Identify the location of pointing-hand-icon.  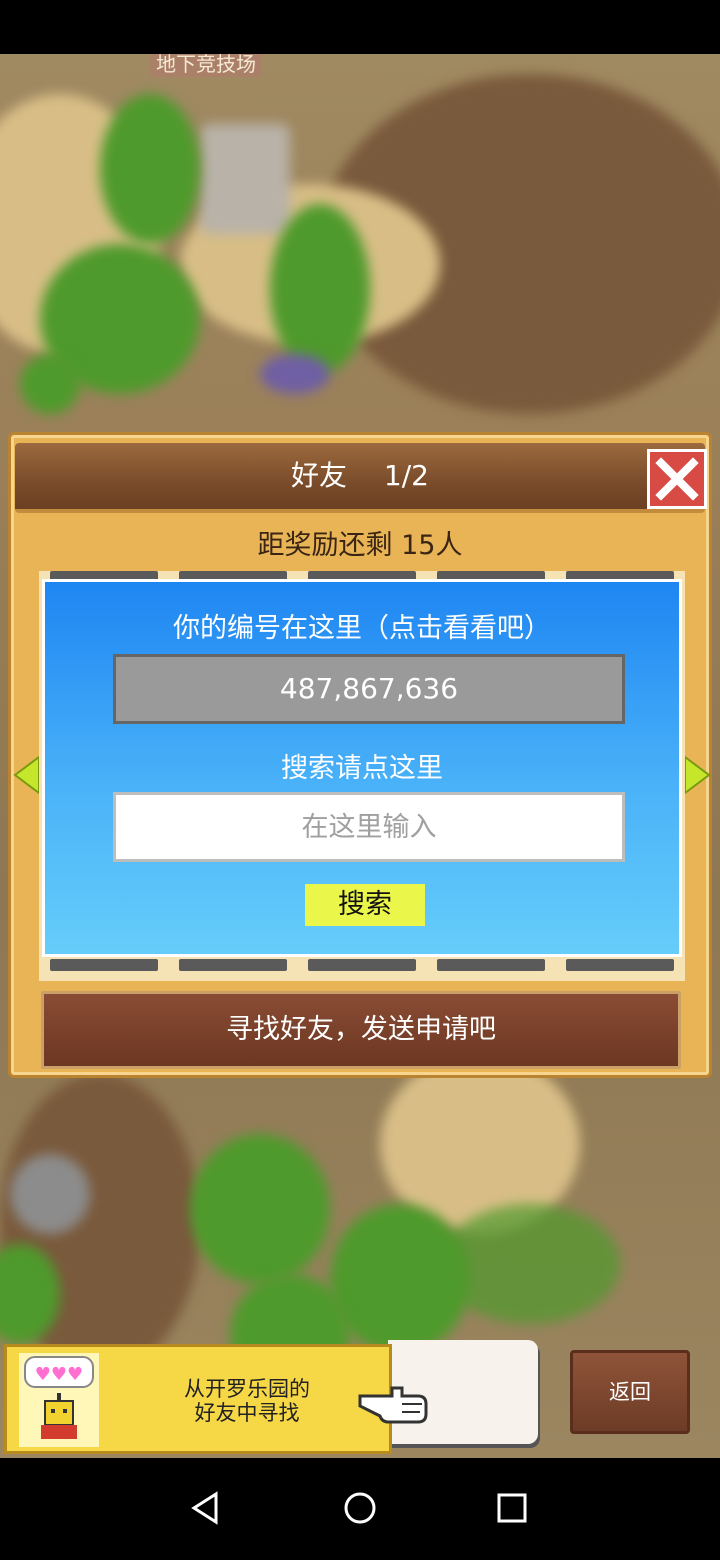
(393, 1405).